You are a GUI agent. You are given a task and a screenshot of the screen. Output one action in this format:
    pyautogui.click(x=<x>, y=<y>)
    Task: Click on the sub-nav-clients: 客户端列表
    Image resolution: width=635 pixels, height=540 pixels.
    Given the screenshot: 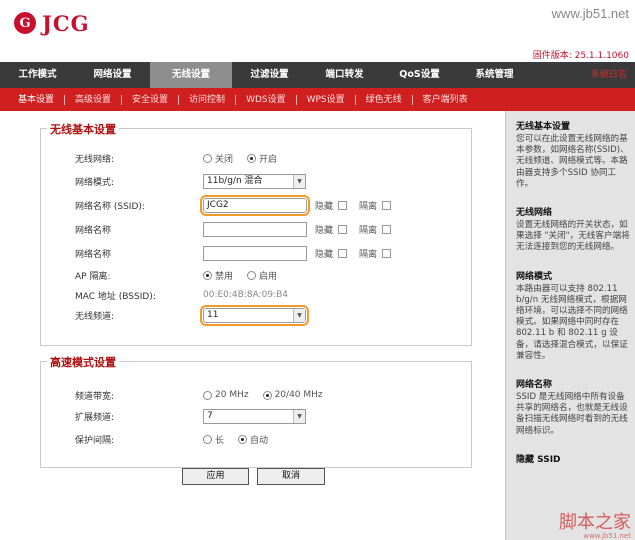 What is the action you would take?
    pyautogui.click(x=444, y=99)
    